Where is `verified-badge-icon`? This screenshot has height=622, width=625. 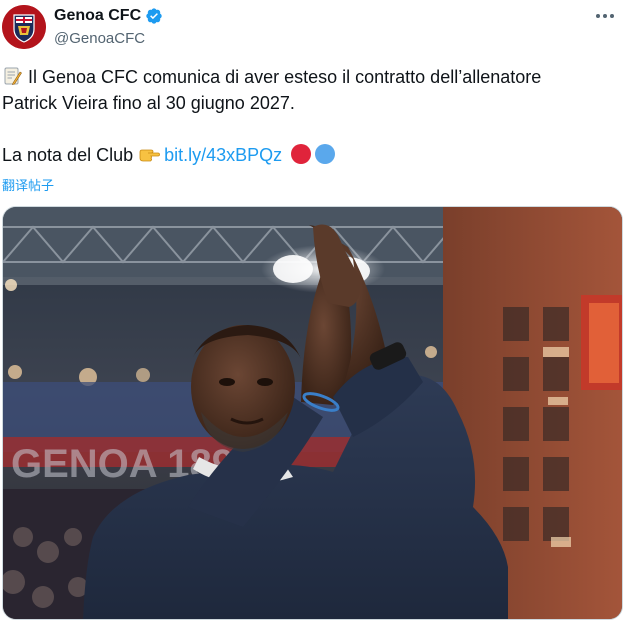
verified-badge-icon is located at coordinates (154, 16).